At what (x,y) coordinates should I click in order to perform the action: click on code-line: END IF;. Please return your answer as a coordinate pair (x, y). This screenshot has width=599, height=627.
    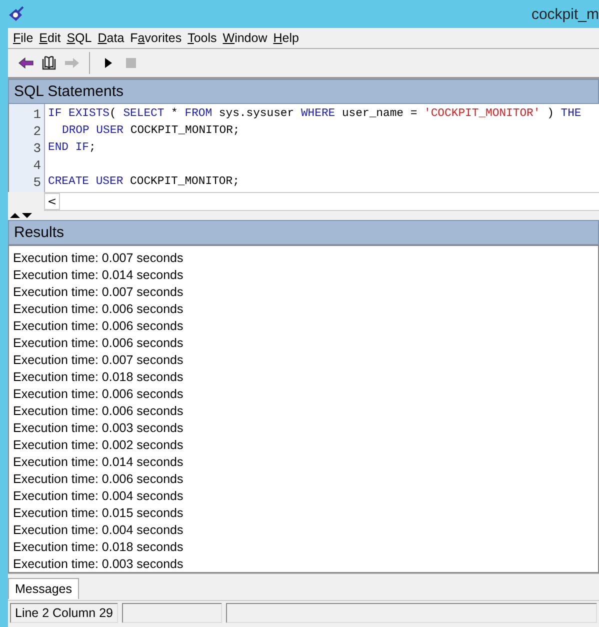
    Looking at the image, I should click on (72, 148).